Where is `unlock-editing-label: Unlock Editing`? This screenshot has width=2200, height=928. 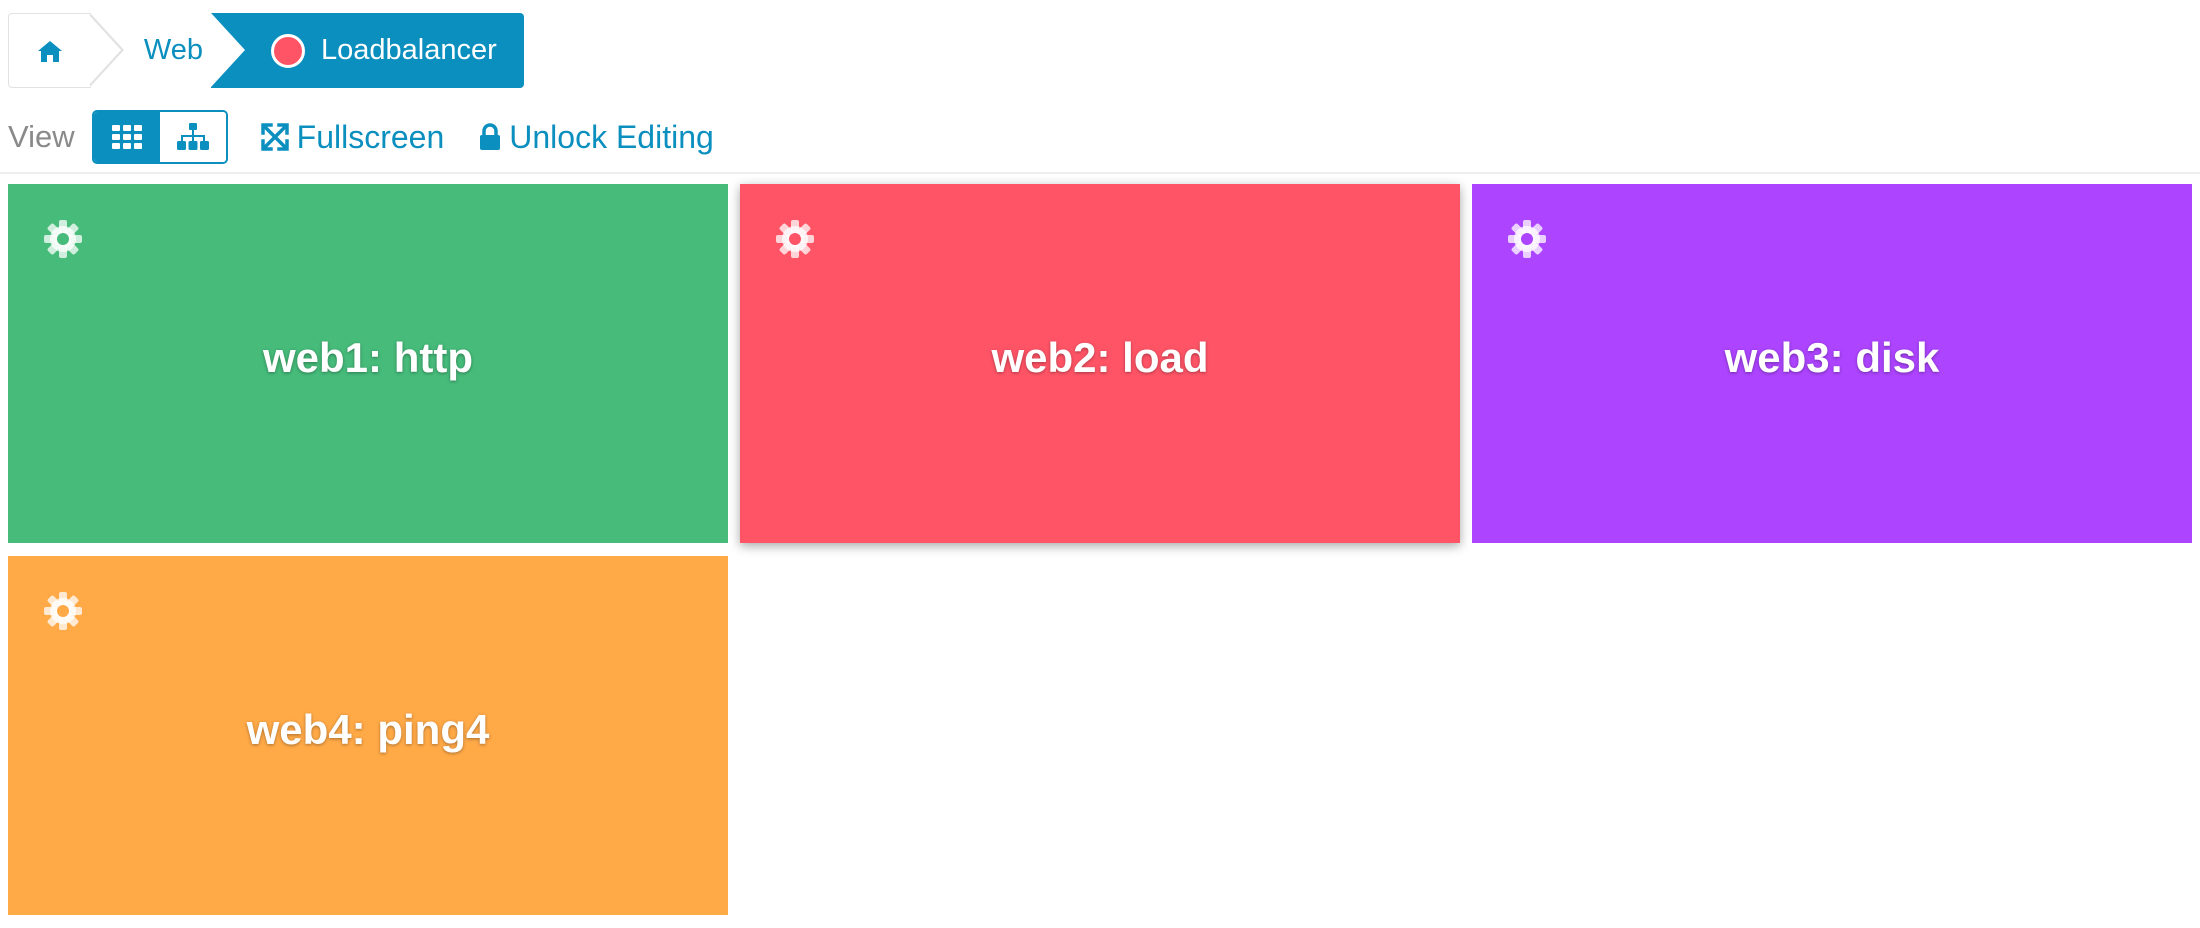 unlock-editing-label: Unlock Editing is located at coordinates (611, 136).